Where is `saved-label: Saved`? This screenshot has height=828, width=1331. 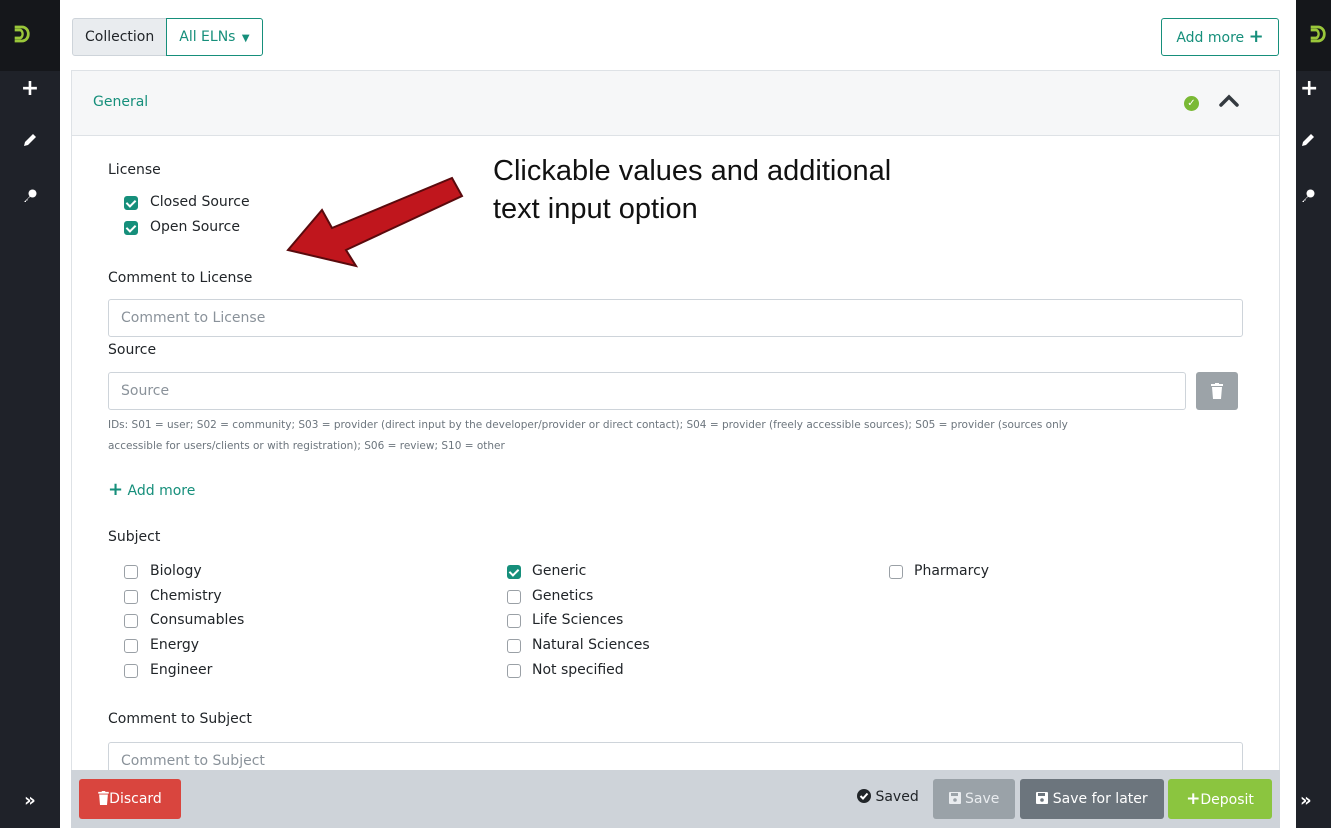 saved-label: Saved is located at coordinates (897, 797).